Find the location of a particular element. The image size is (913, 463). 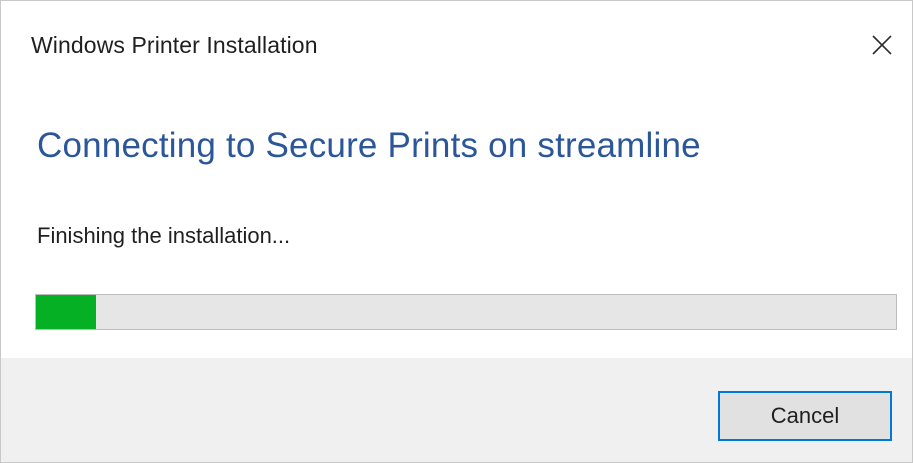

progress-bar is located at coordinates (466, 312).